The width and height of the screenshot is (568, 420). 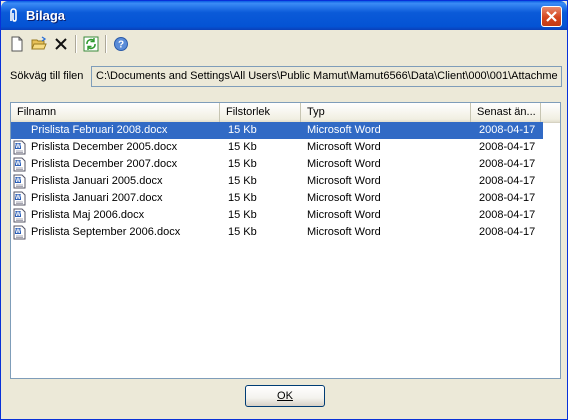 I want to click on delete-x-icon, so click(x=61, y=44).